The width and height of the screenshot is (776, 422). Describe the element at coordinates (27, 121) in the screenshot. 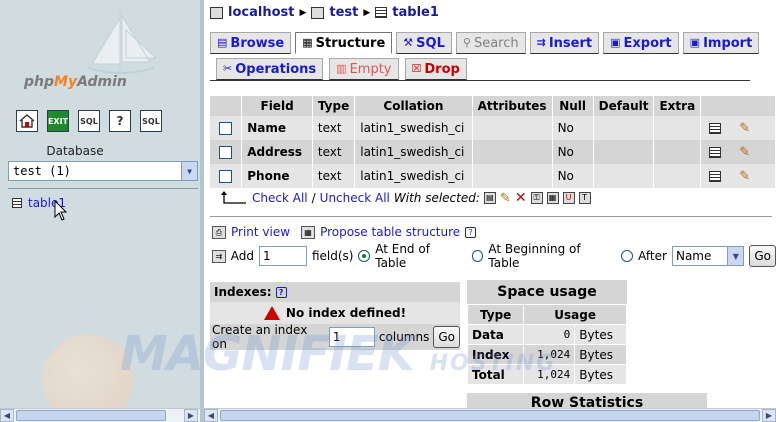

I see `home-icon` at that location.